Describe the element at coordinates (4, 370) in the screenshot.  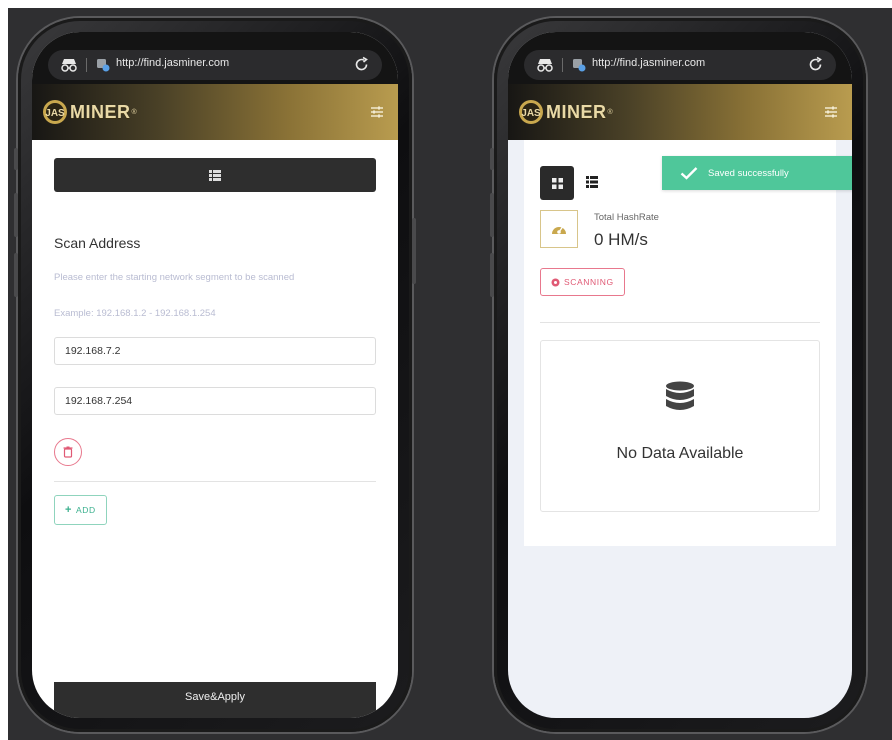
I see `left-border` at that location.